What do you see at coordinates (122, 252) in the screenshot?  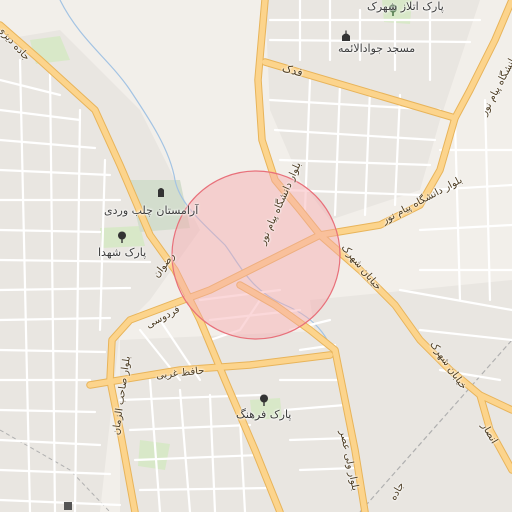 I see `label-park-shohada: پارک شهدا` at bounding box center [122, 252].